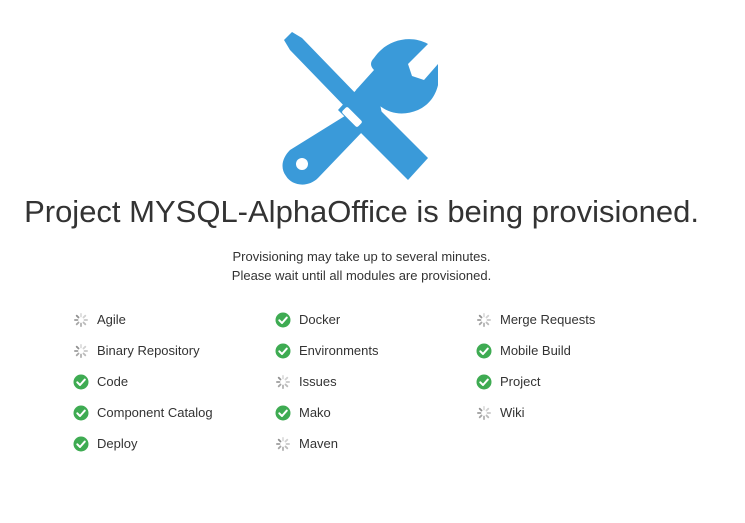  I want to click on module-label: Issues, so click(318, 381).